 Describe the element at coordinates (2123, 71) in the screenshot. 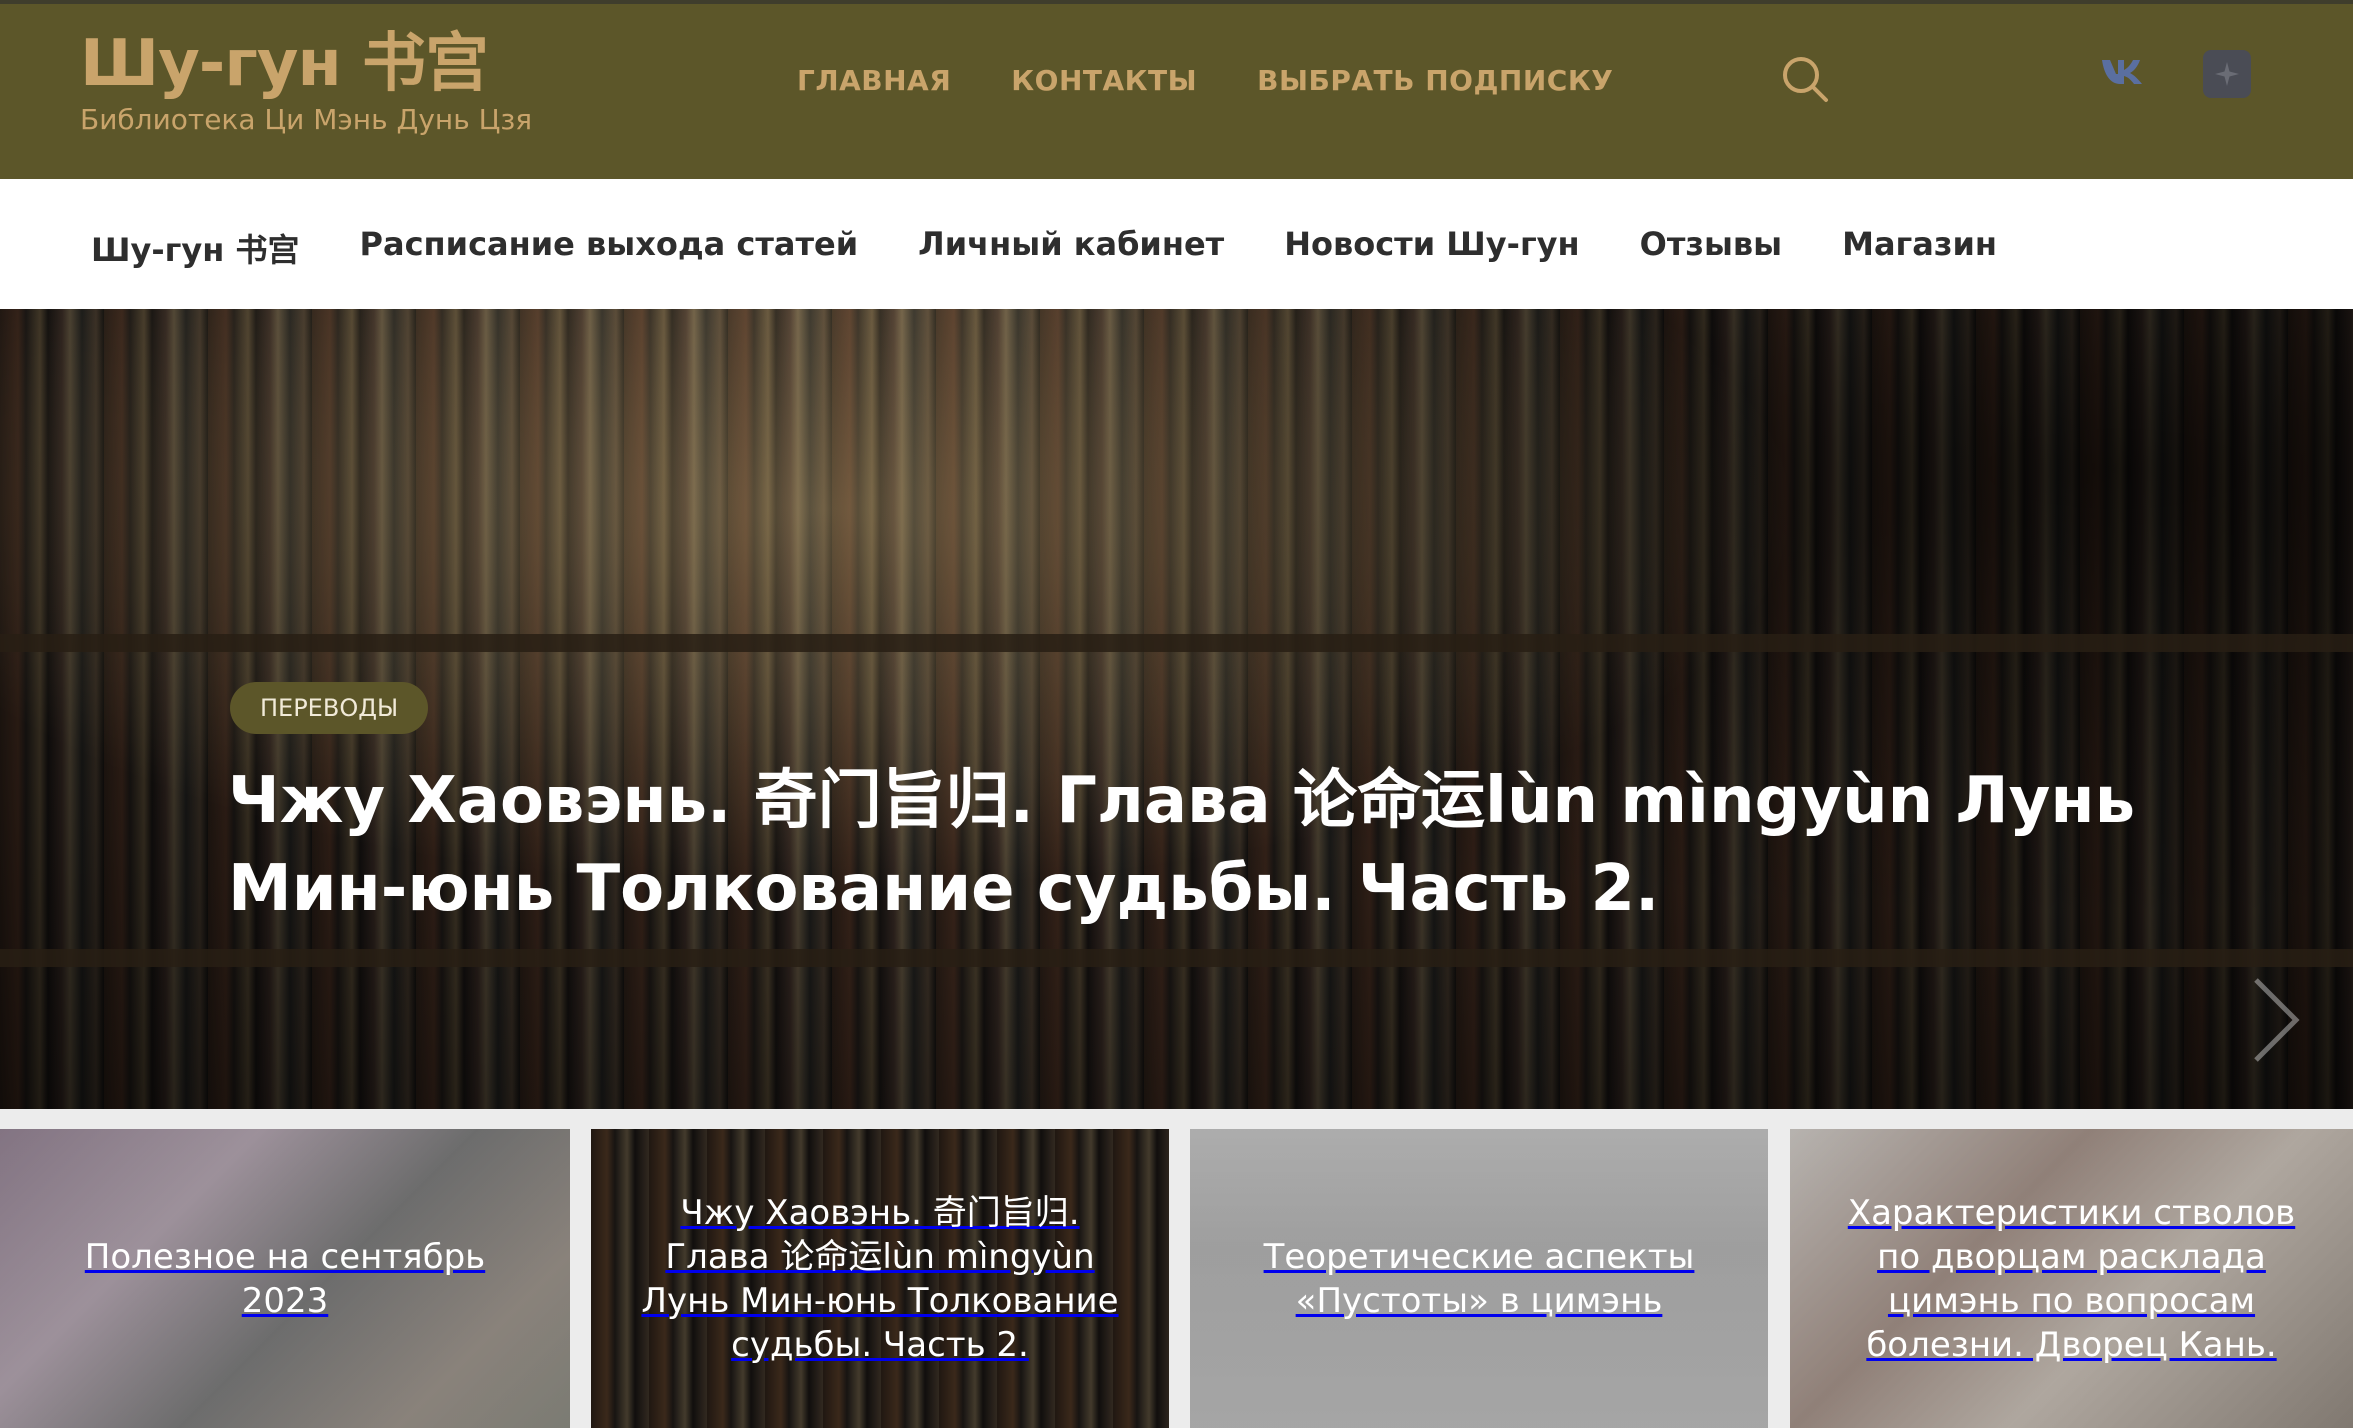

I see `vk-icon` at that location.